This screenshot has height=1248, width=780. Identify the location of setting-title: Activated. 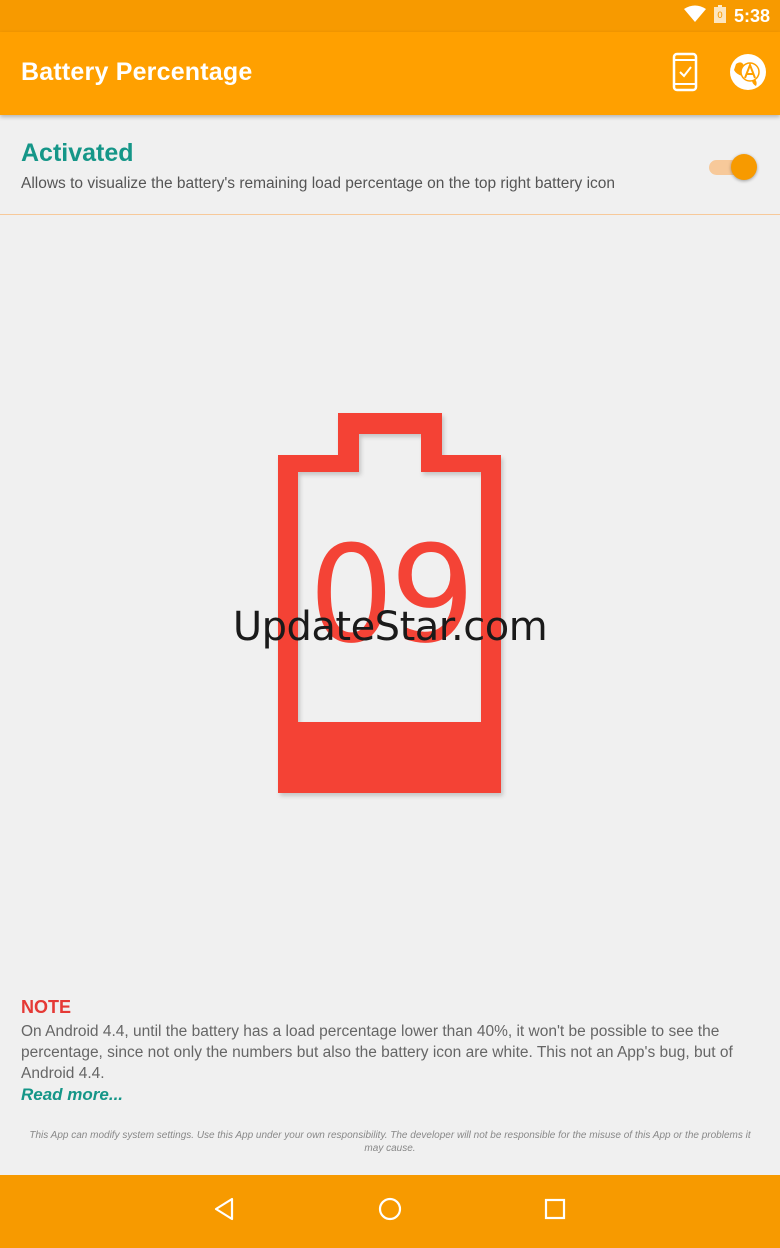
(77, 153).